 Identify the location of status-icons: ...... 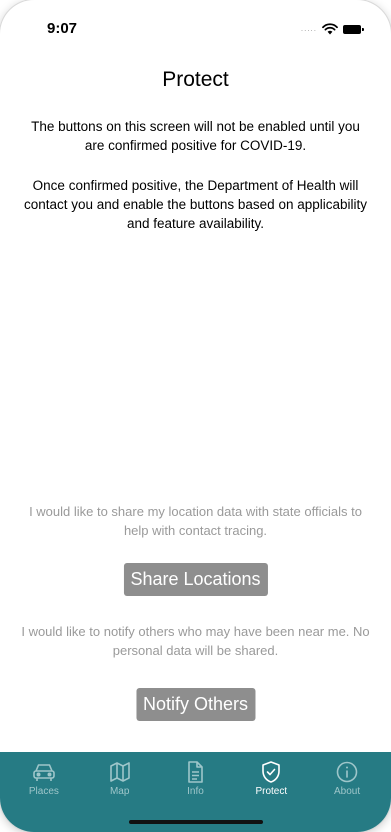
(332, 29).